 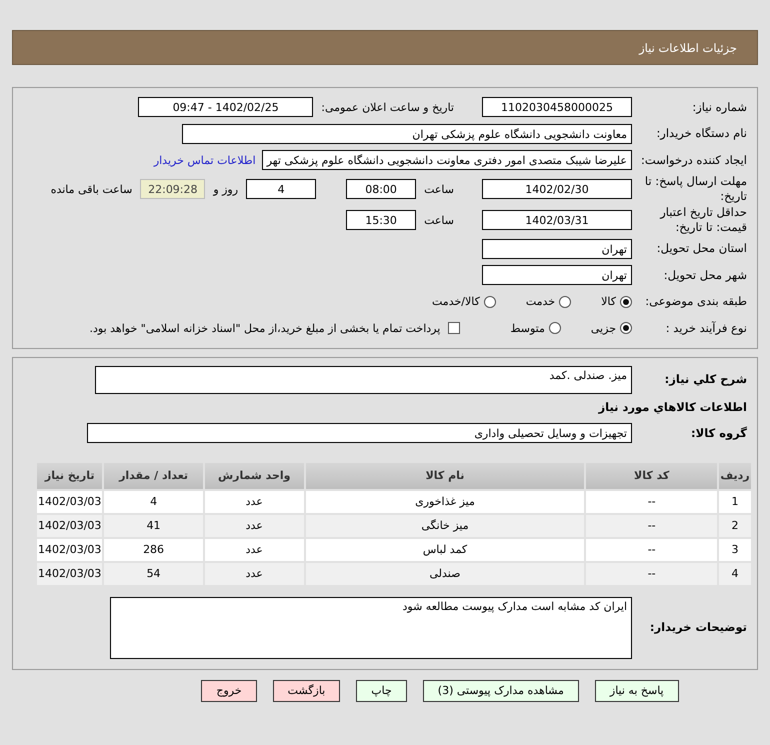 What do you see at coordinates (456, 301) in the screenshot?
I see `radio-label: کالا/خدمت` at bounding box center [456, 301].